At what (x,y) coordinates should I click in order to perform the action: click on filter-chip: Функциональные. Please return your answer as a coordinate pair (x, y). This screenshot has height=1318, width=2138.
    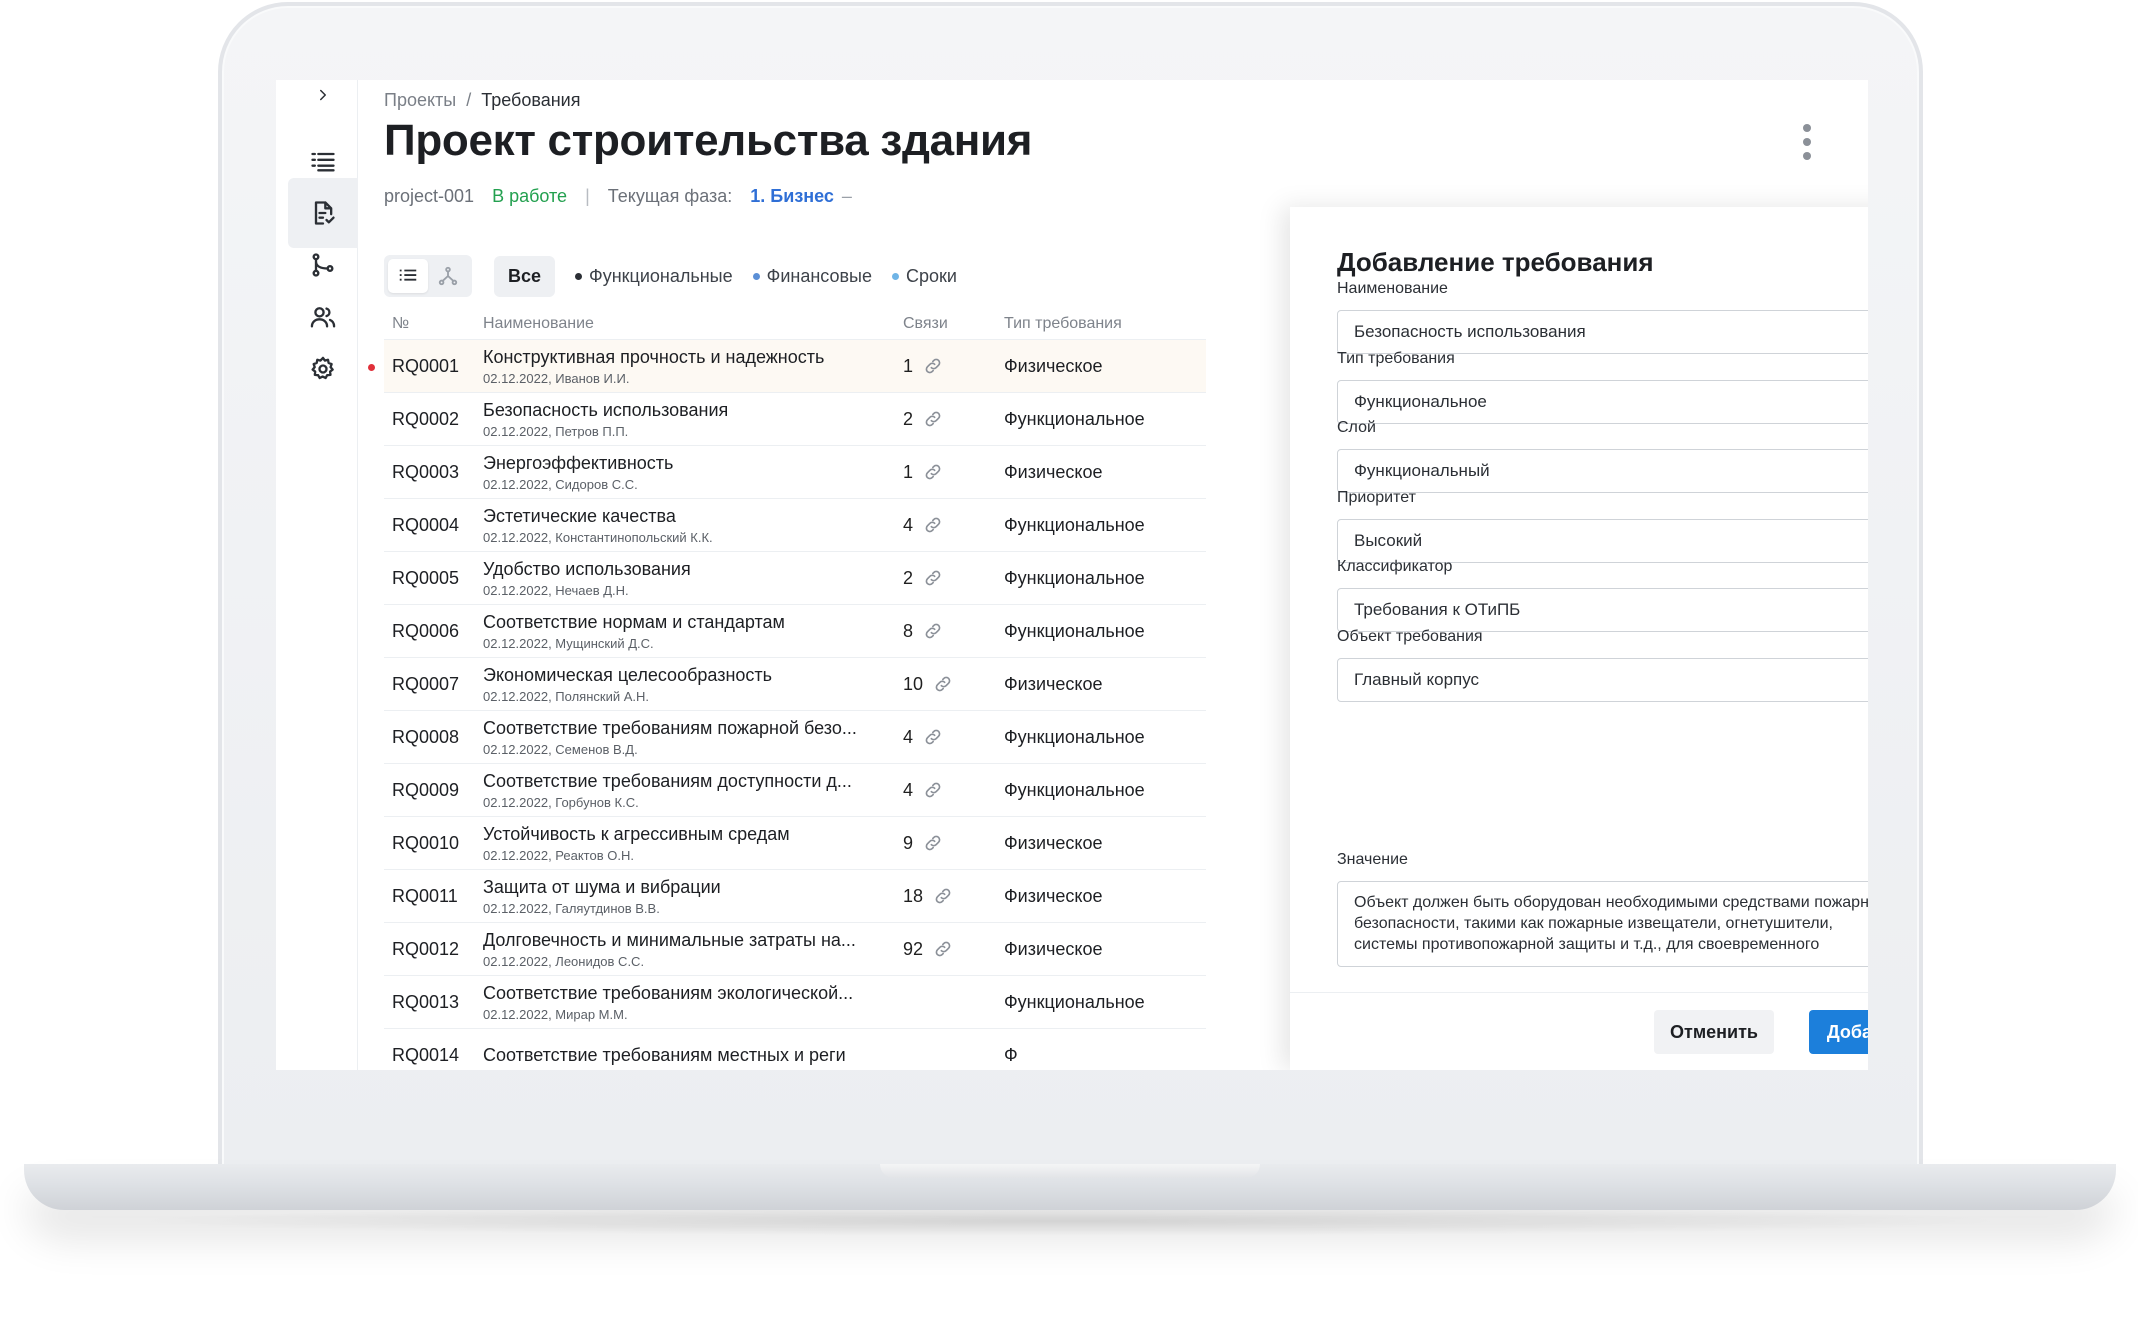
    Looking at the image, I should click on (654, 276).